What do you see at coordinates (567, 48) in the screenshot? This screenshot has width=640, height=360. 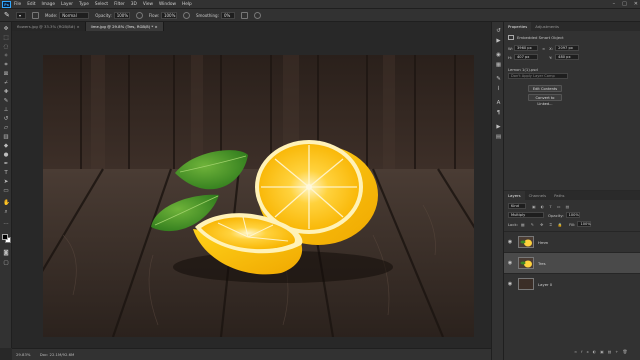 I see `x-input: 2097 px` at bounding box center [567, 48].